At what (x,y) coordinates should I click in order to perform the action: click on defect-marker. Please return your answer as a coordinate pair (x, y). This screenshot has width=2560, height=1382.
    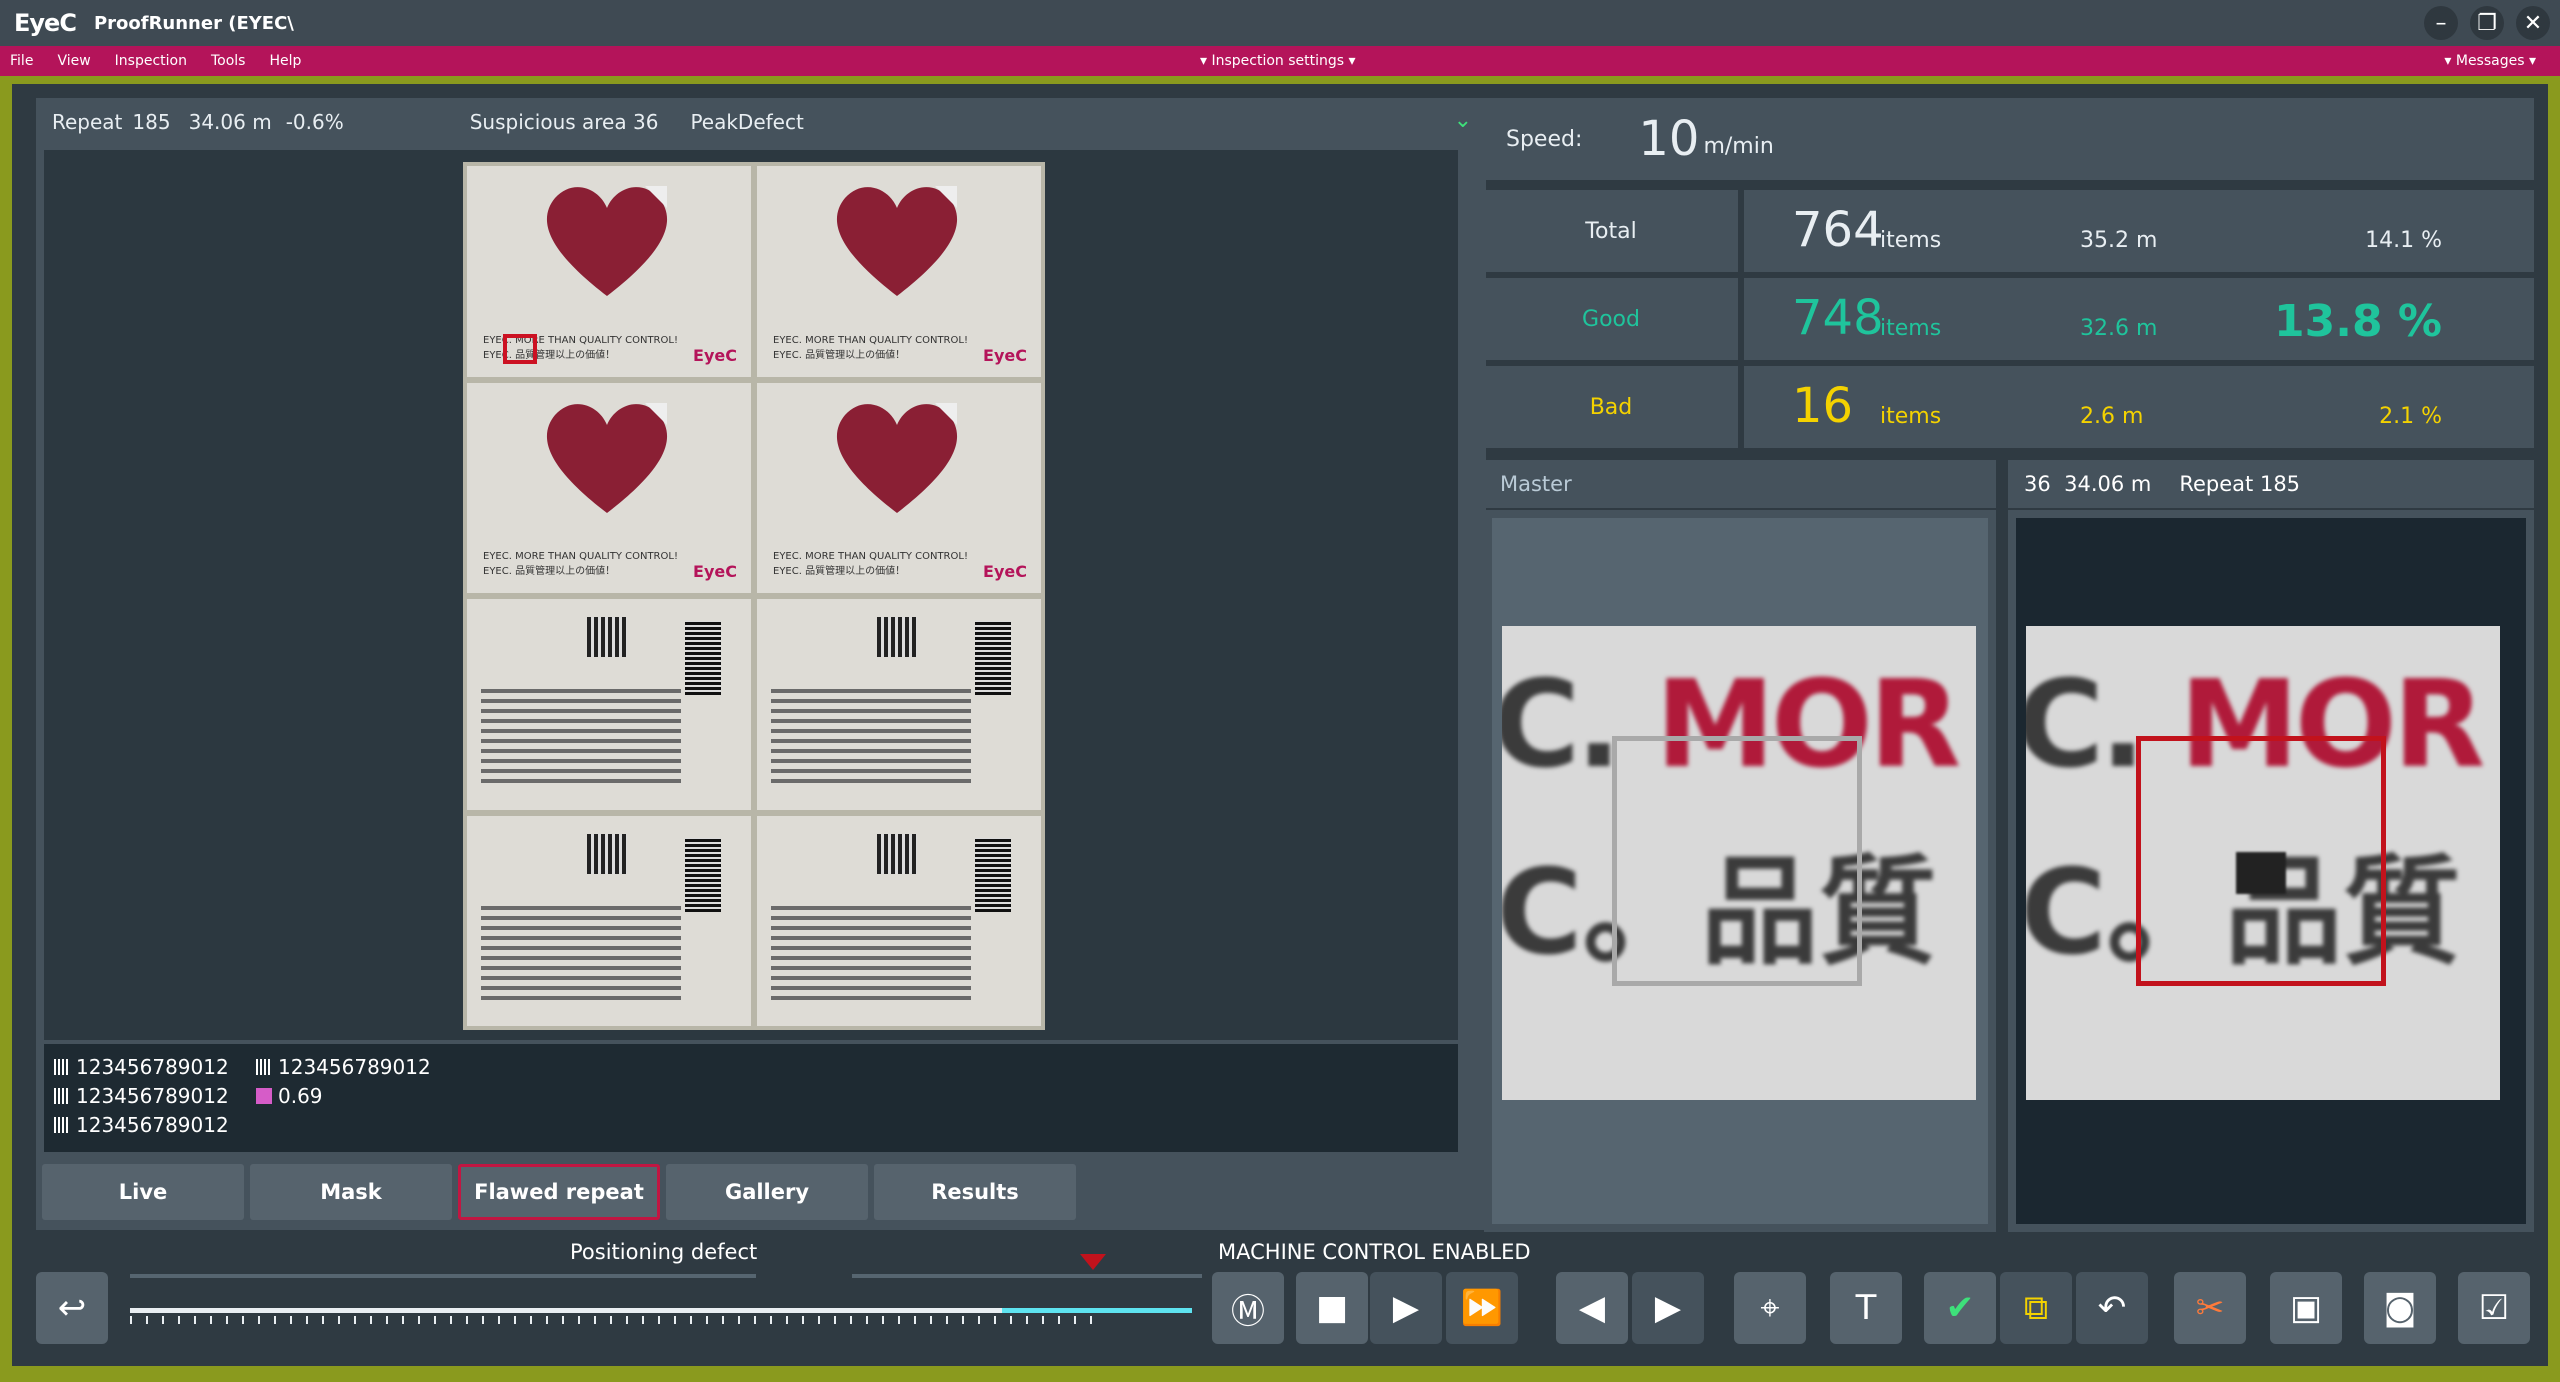
    Looking at the image, I should click on (520, 349).